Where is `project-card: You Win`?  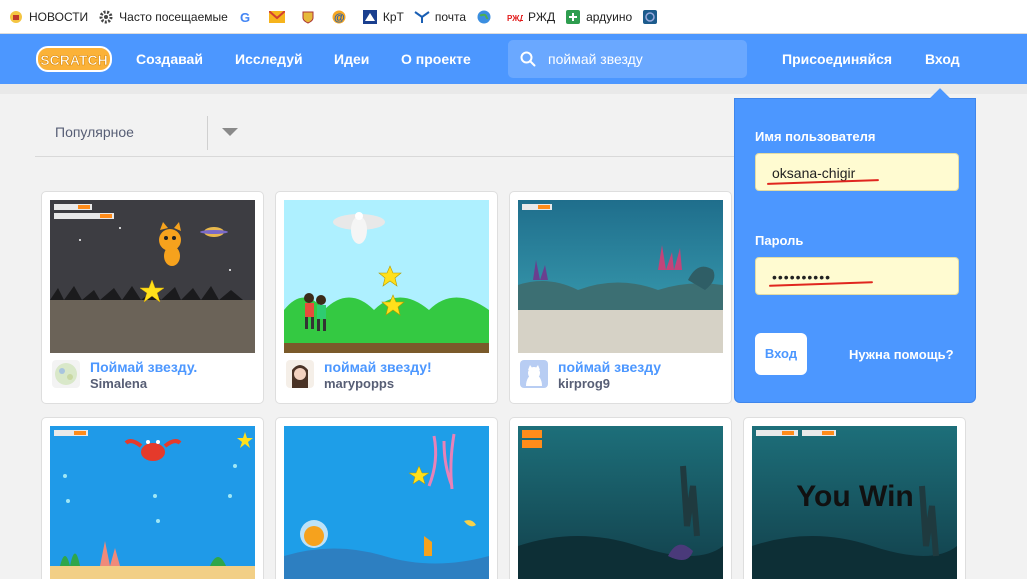 project-card: You Win is located at coordinates (854, 498).